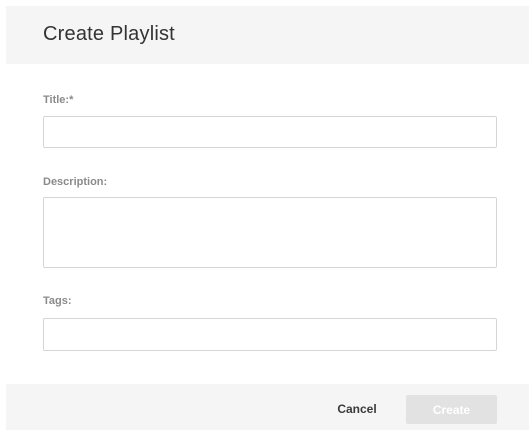  I want to click on title-input, so click(270, 132).